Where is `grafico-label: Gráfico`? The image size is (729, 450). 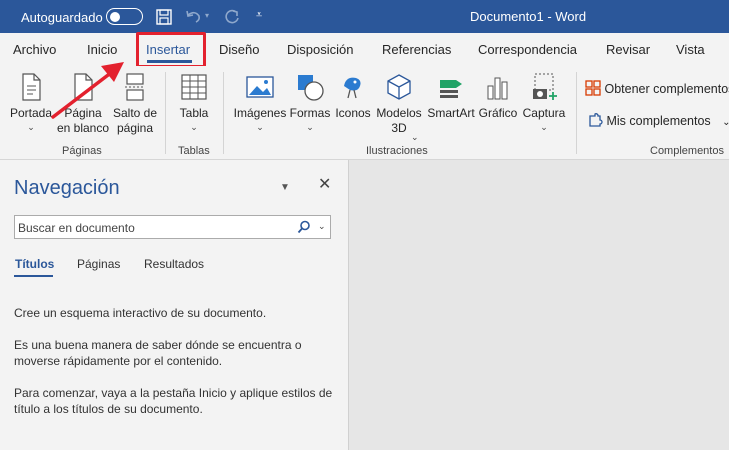
grafico-label: Gráfico is located at coordinates (498, 113).